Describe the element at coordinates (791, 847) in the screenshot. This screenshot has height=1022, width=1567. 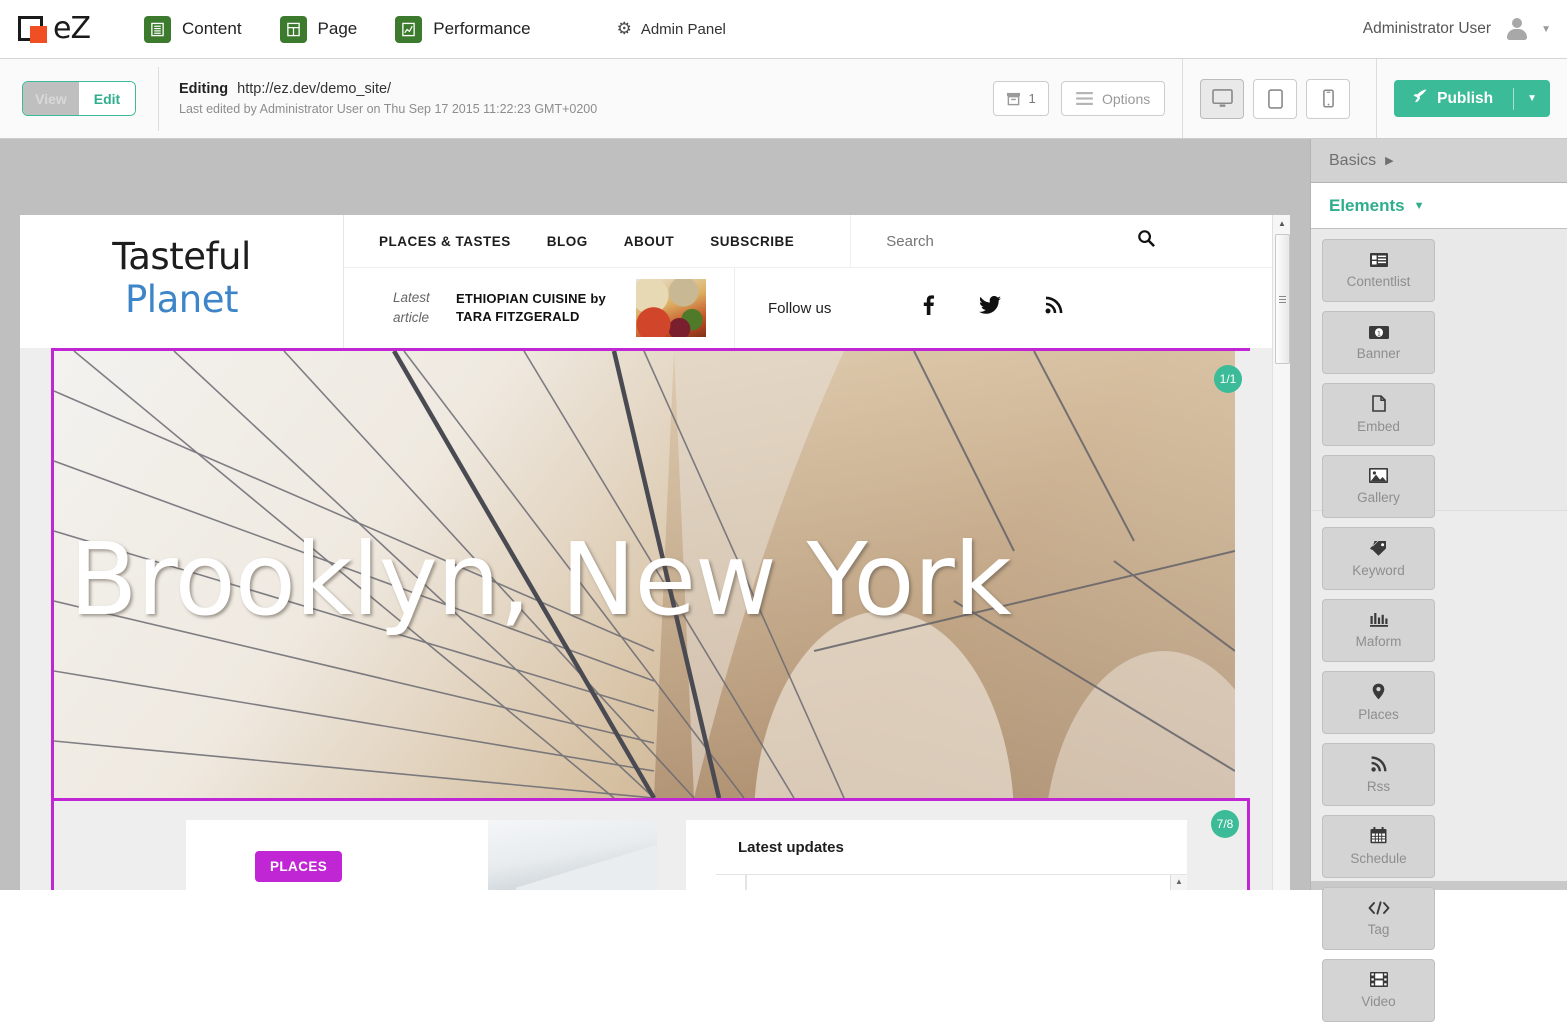
I see `latest-updates-title: Latest updates` at that location.